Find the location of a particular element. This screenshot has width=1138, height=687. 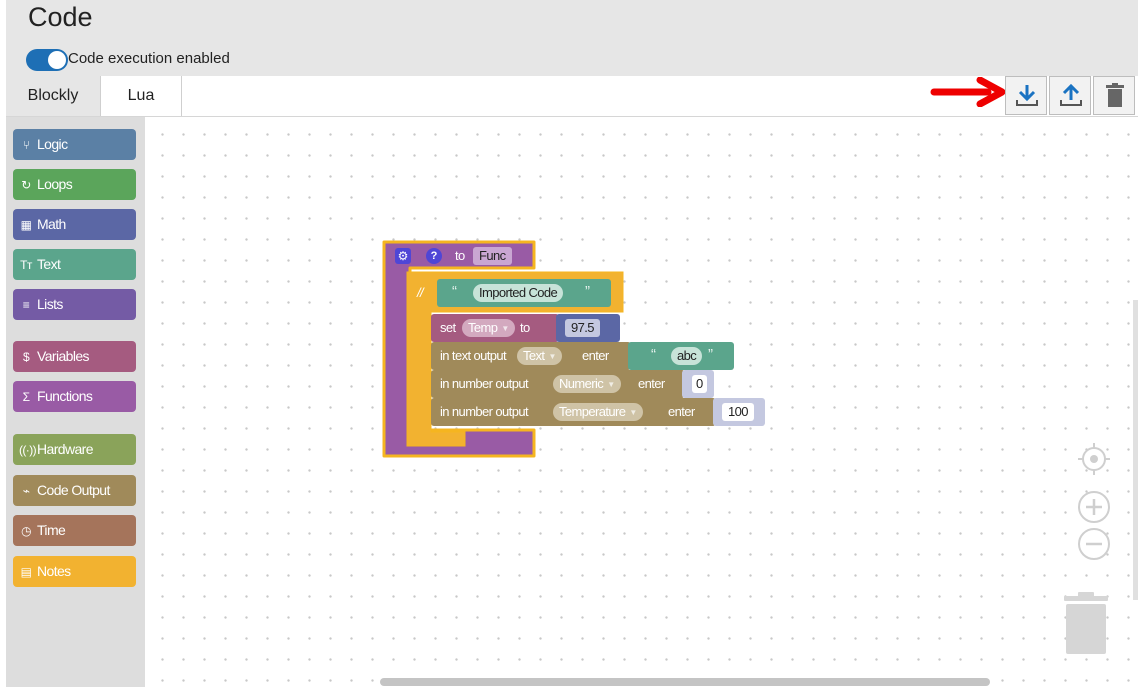

text-output-target: Text is located at coordinates (534, 355).